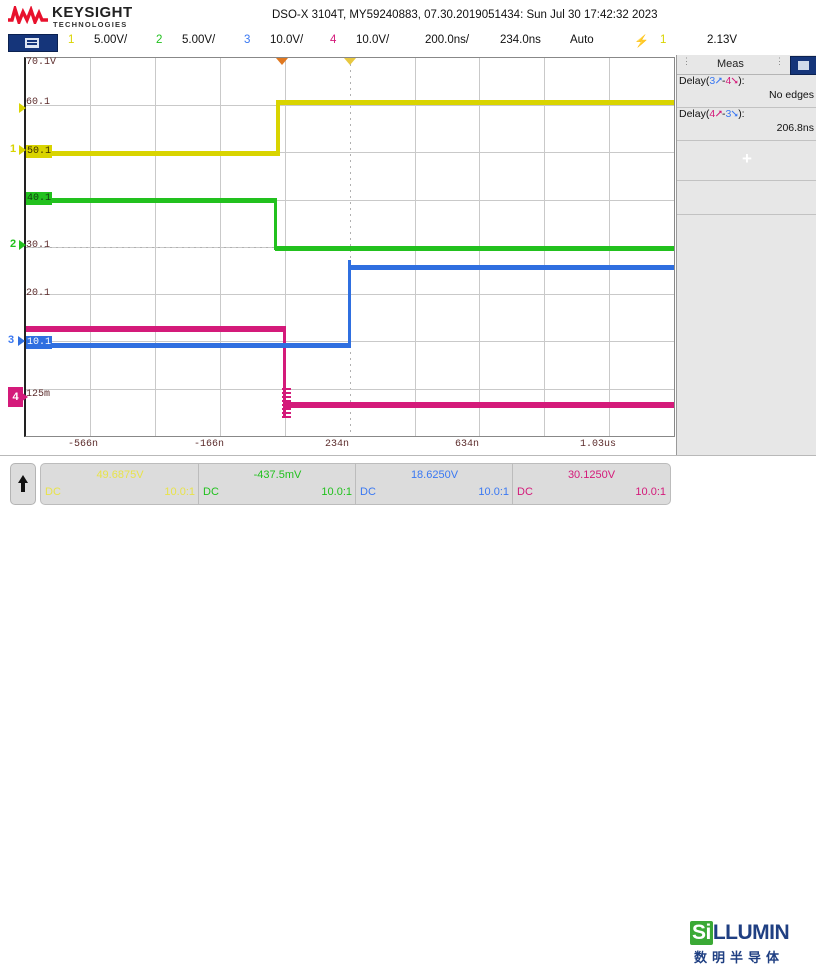 The height and width of the screenshot is (967, 816). What do you see at coordinates (350, 61) in the screenshot?
I see `trigger-reference-marker-icon` at bounding box center [350, 61].